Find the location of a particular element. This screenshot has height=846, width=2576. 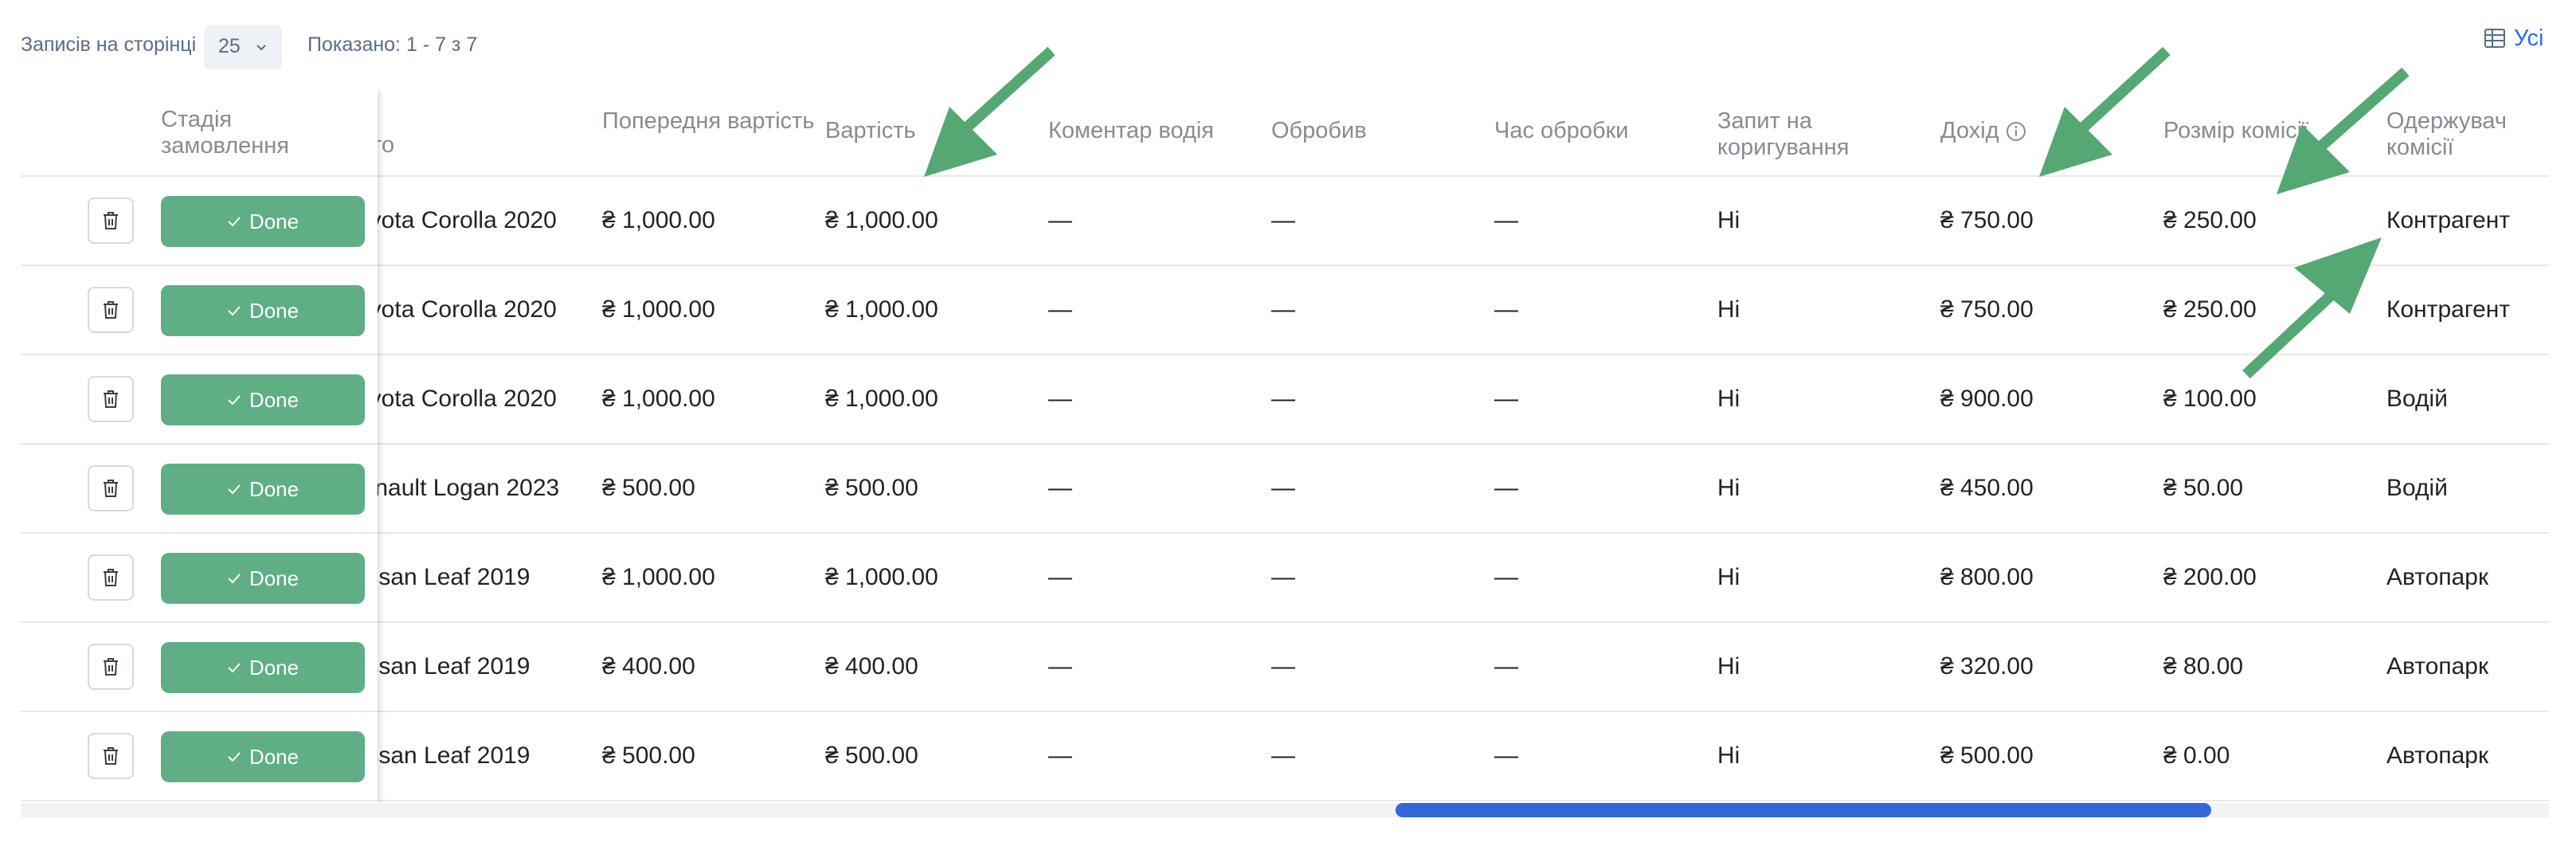

cell-commission: ₴ 80.00 is located at coordinates (2203, 666).